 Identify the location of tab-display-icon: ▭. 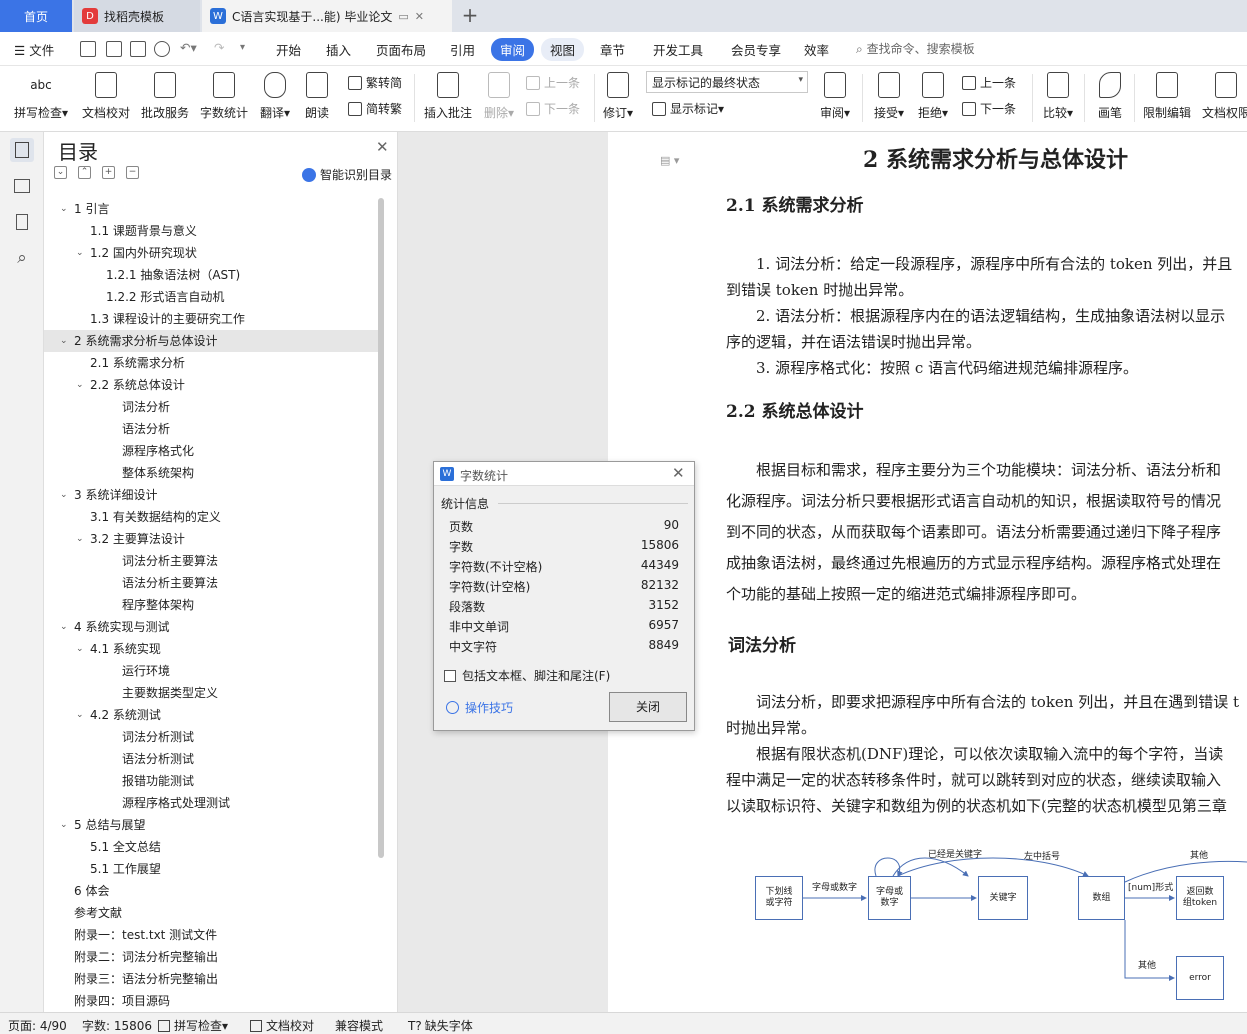
(403, 16).